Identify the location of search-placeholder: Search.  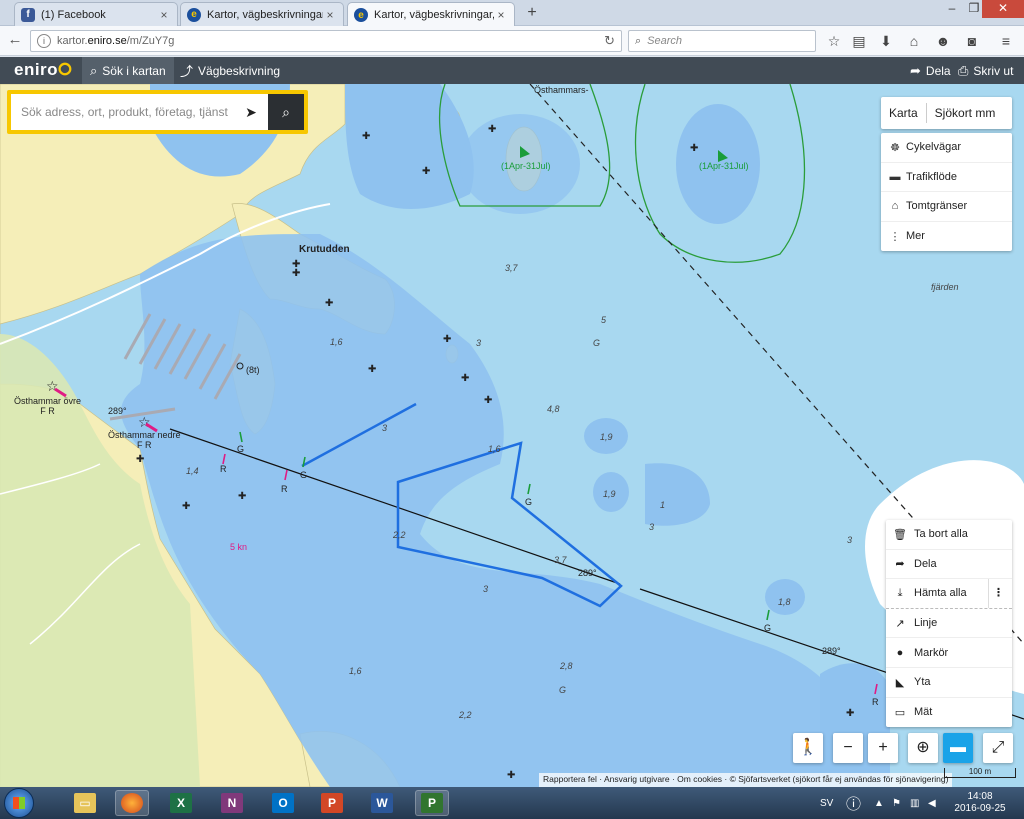
(665, 41).